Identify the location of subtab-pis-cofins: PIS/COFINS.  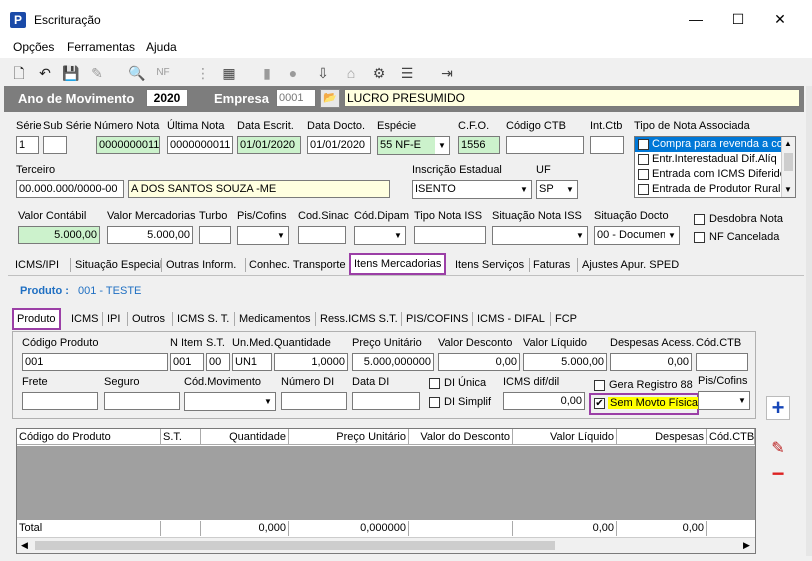
(437, 319).